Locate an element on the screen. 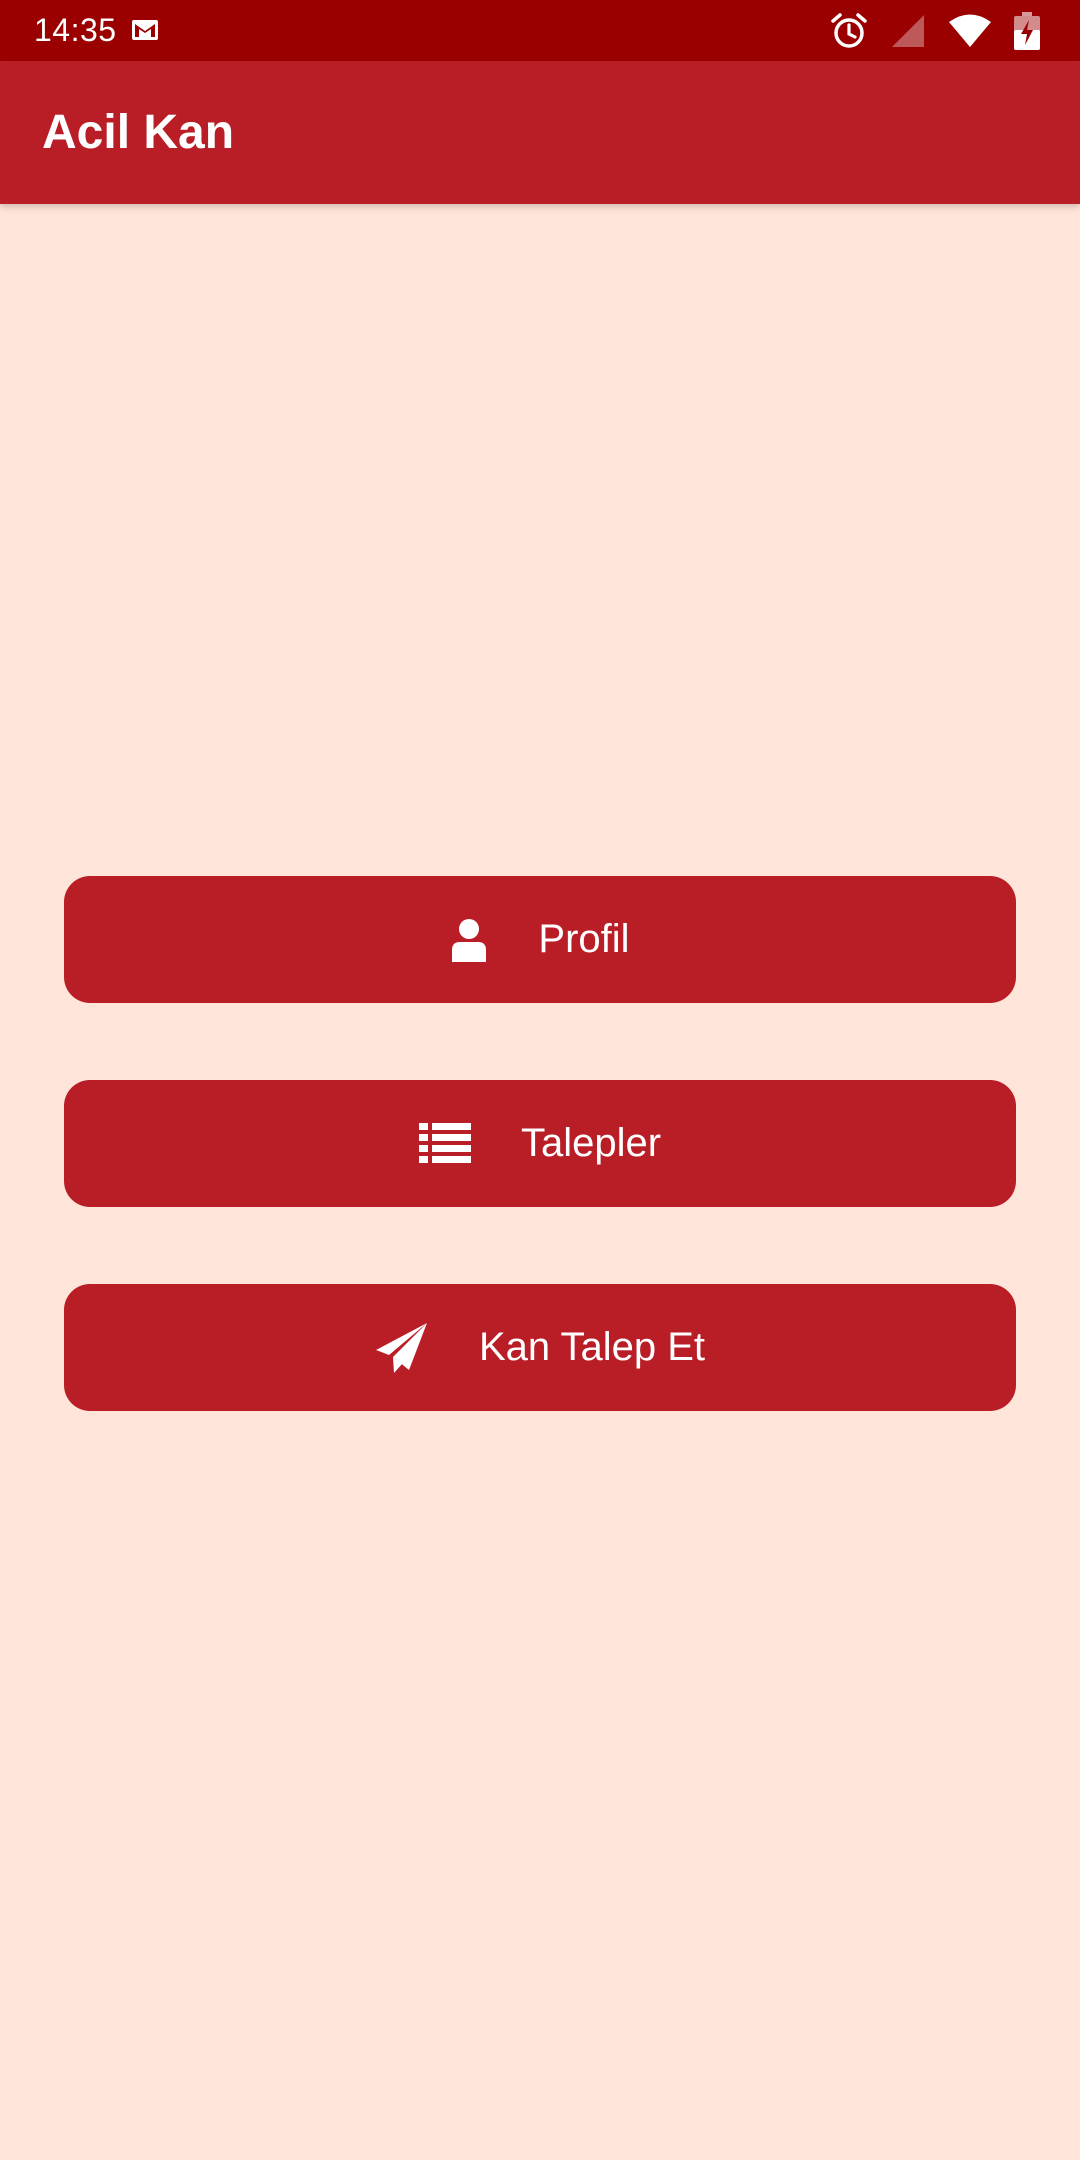 This screenshot has height=2160, width=1080. app-bar: Acil Kan is located at coordinates (540, 132).